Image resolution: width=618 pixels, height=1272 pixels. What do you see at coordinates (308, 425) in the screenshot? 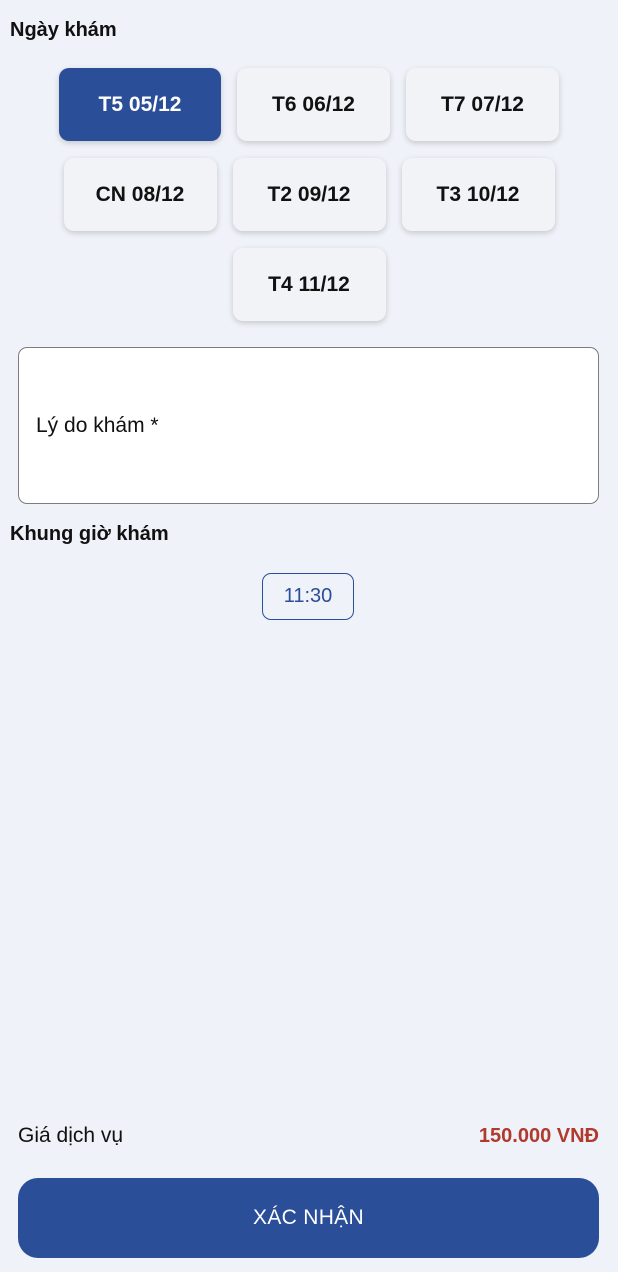
I see `reason-input: Lý do khám *` at bounding box center [308, 425].